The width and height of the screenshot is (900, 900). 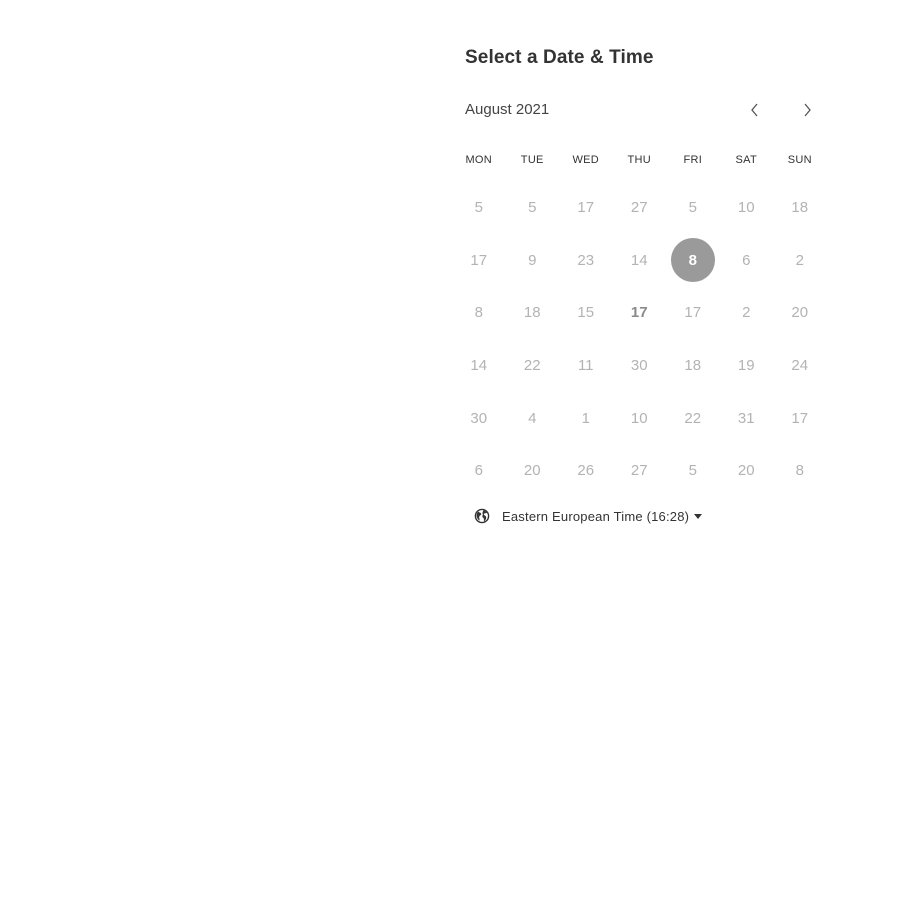 I want to click on calendar-day: 24, so click(x=800, y=365).